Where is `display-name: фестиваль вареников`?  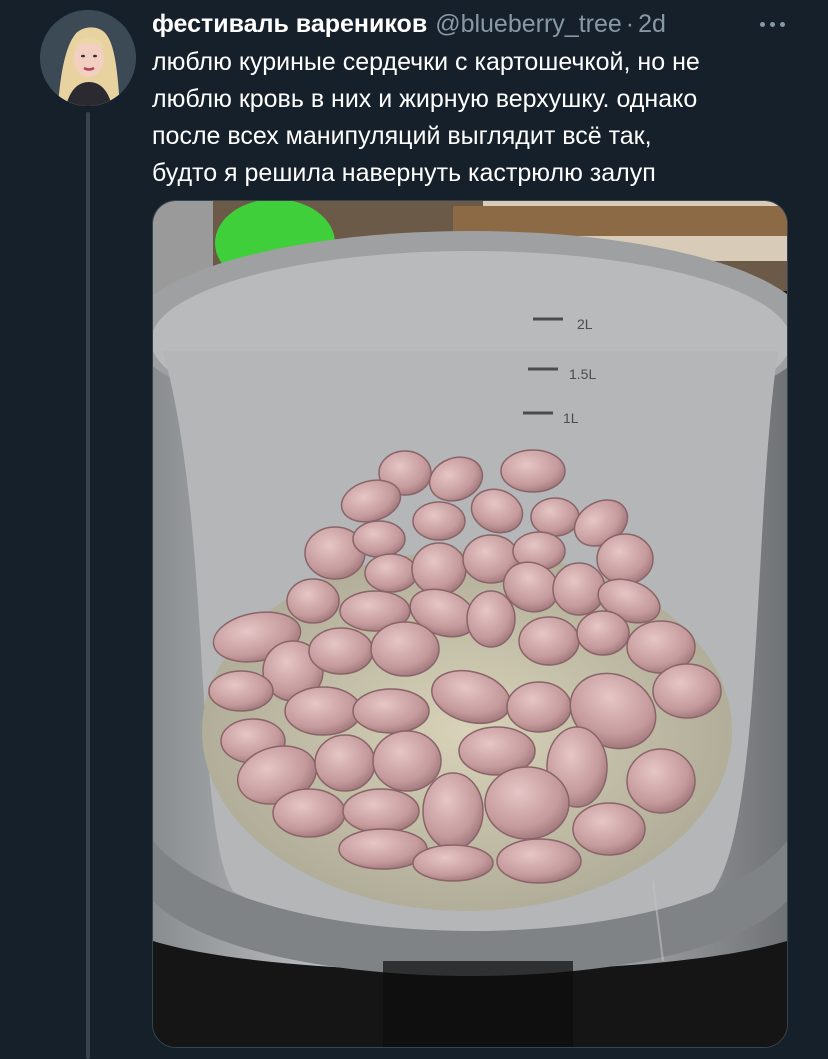
display-name: фестиваль вареников is located at coordinates (289, 24).